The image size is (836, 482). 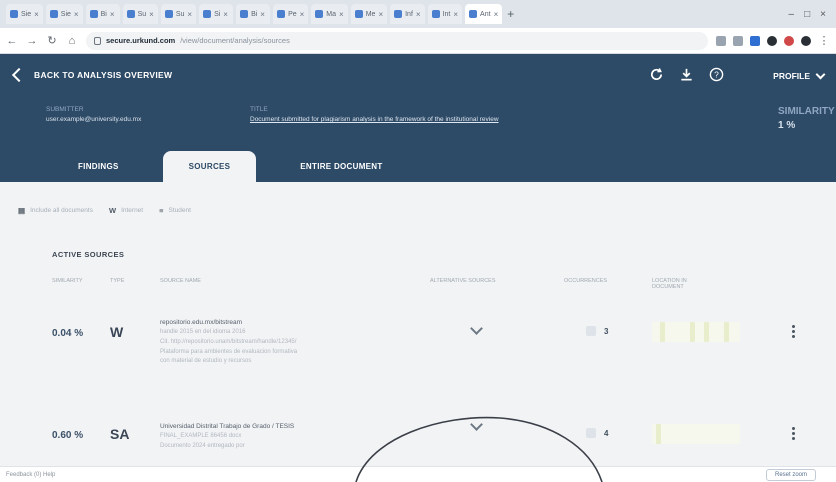 What do you see at coordinates (98, 166) in the screenshot?
I see `tab-findings: FINDINGS` at bounding box center [98, 166].